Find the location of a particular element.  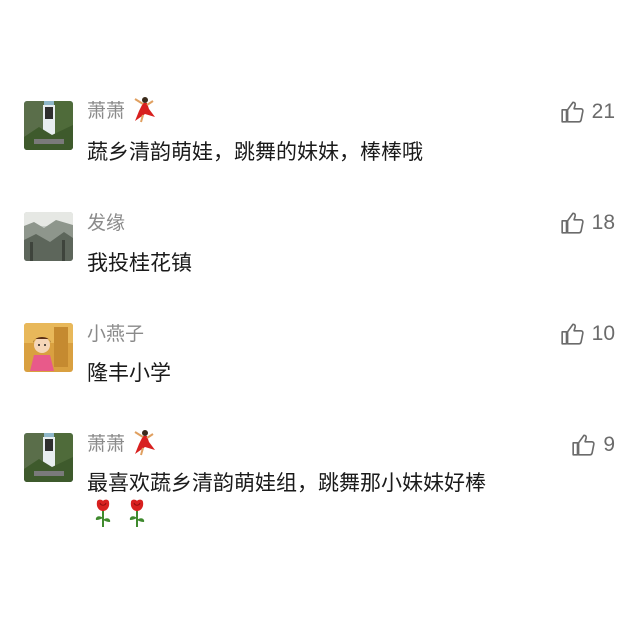

like-count: 21 is located at coordinates (603, 111).